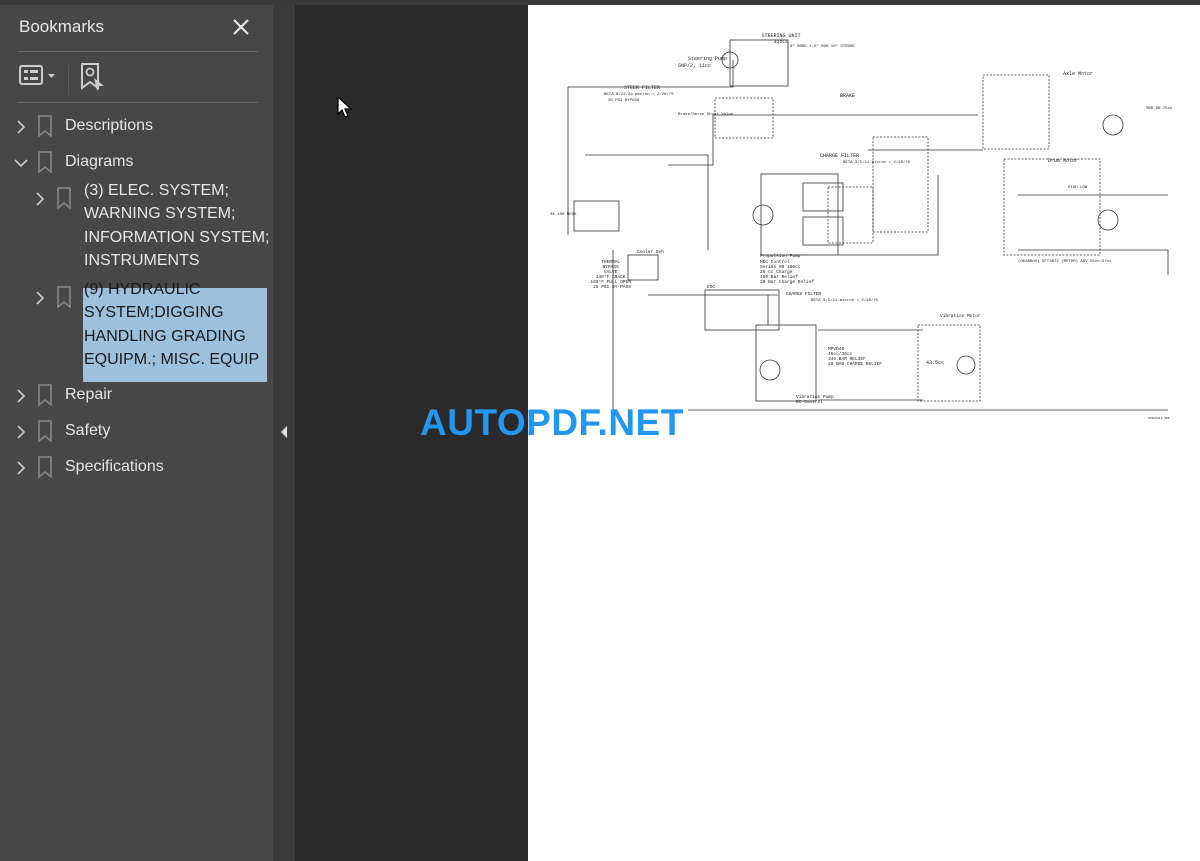 The height and width of the screenshot is (861, 1200). Describe the element at coordinates (142, 260) in the screenshot. I see `label-line: INSTRUMENTS` at that location.